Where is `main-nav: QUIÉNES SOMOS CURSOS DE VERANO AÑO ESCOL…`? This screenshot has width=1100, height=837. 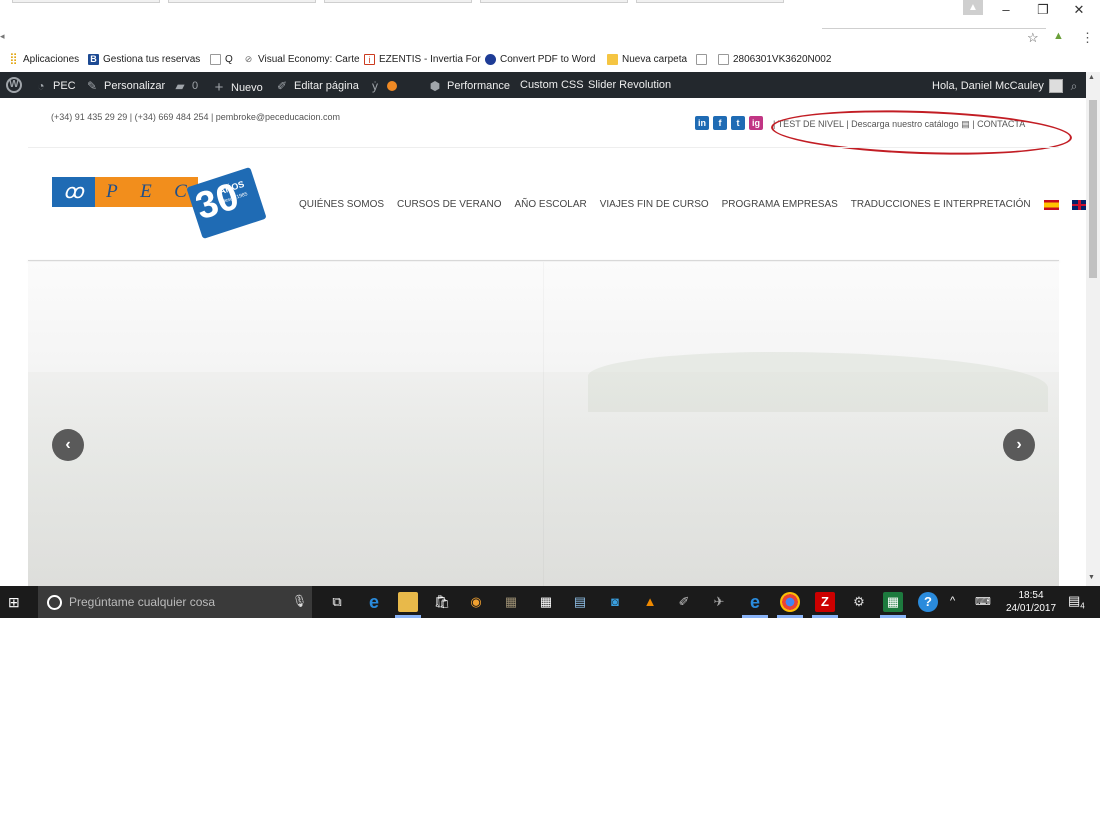
main-nav: QUIÉNES SOMOS CURSOS DE VERANO AÑO ESCOL… is located at coordinates (699, 204).